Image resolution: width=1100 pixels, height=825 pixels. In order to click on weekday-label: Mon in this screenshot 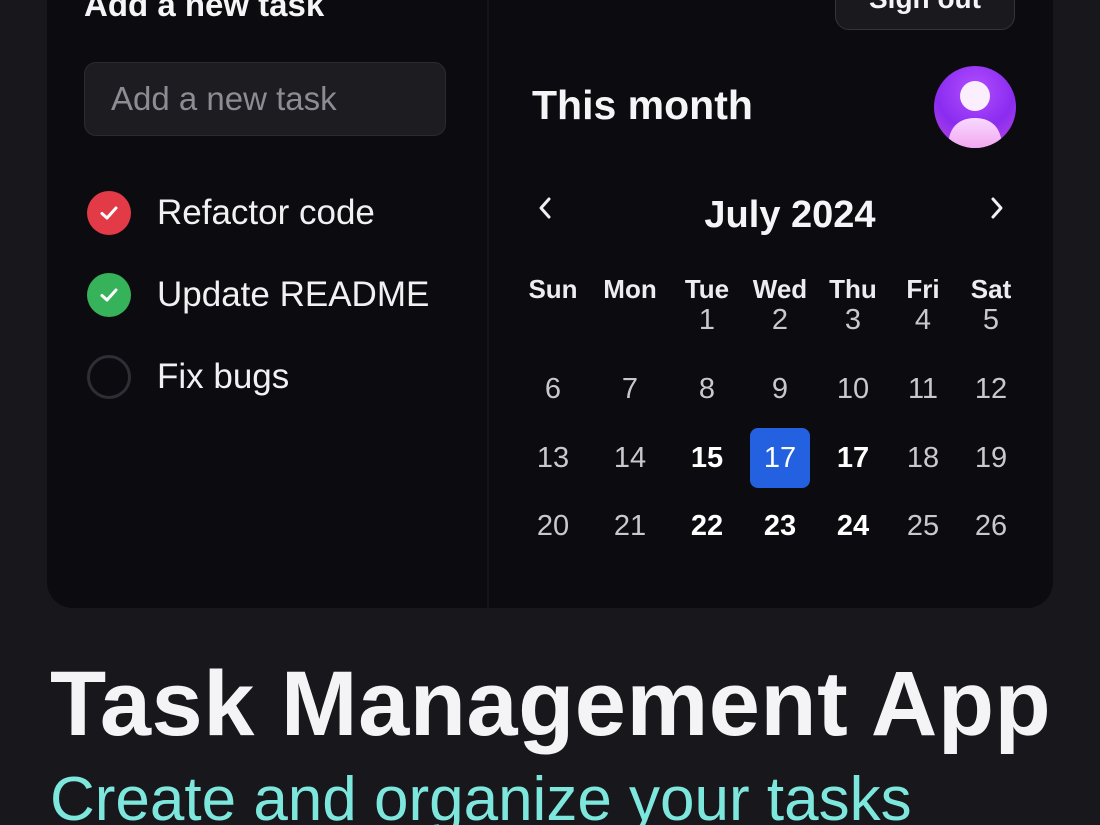, I will do `click(630, 289)`.